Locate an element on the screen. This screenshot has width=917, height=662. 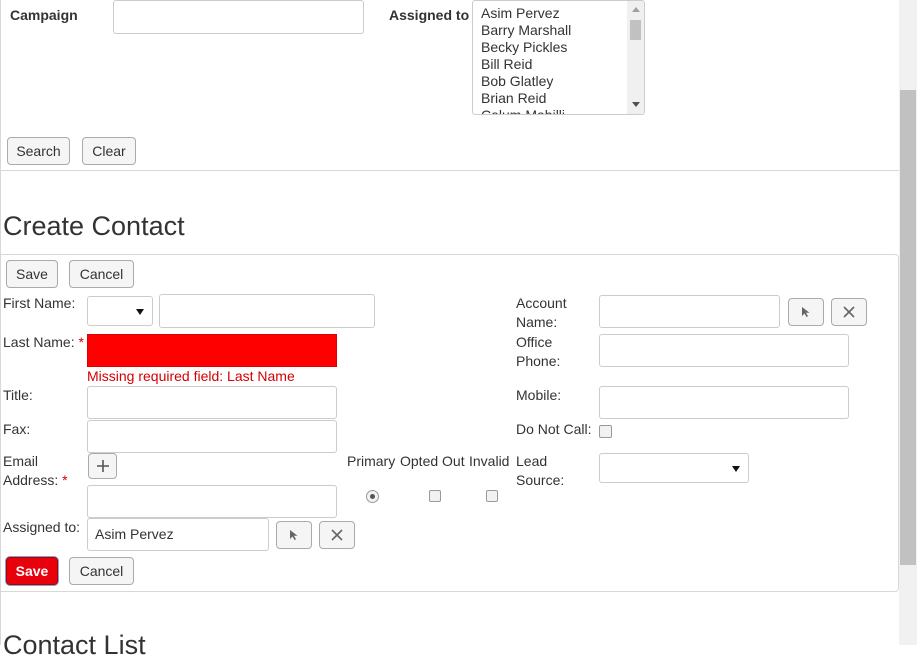
list-item: Asim Pervez is located at coordinates (551, 13).